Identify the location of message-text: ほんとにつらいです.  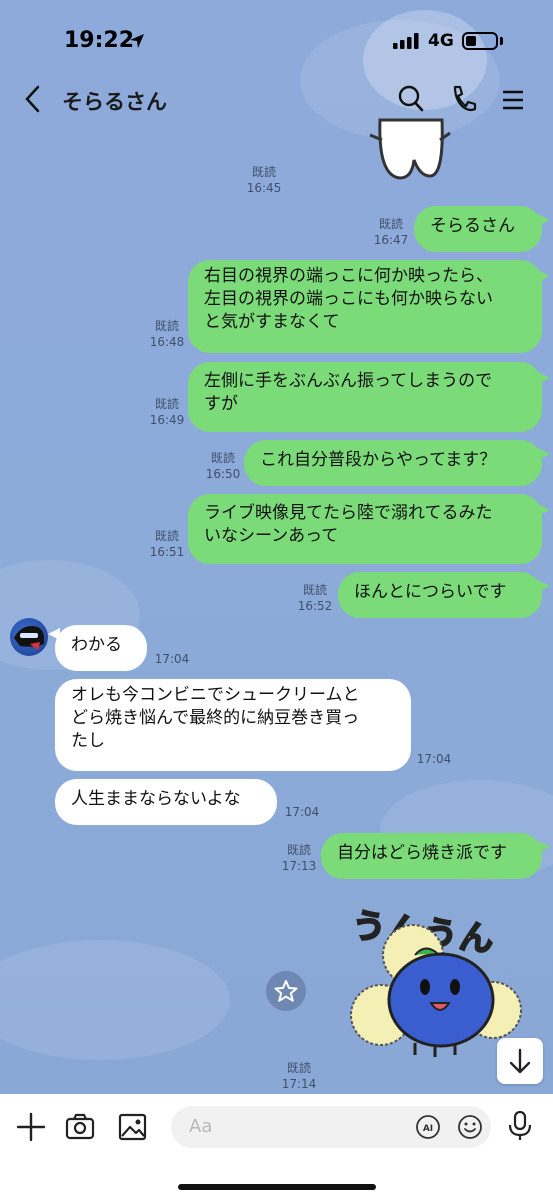
(430, 592).